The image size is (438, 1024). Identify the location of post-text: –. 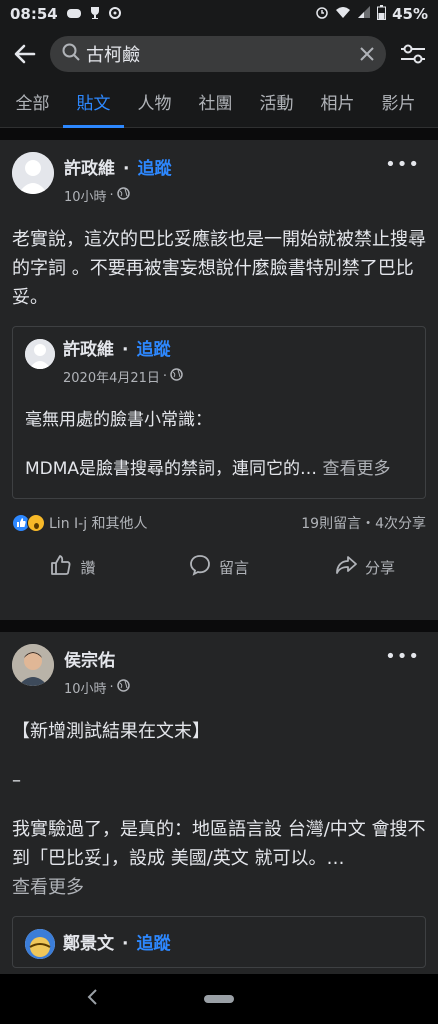
(16, 780).